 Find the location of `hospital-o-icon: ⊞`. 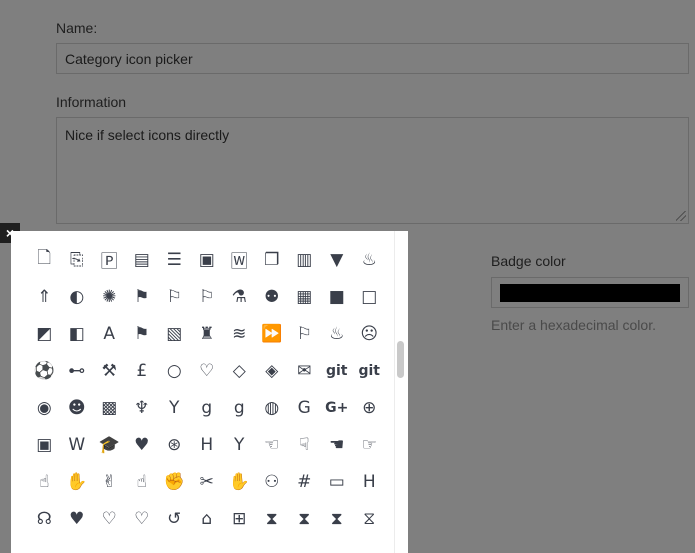

hospital-o-icon: ⊞ is located at coordinates (239, 518).